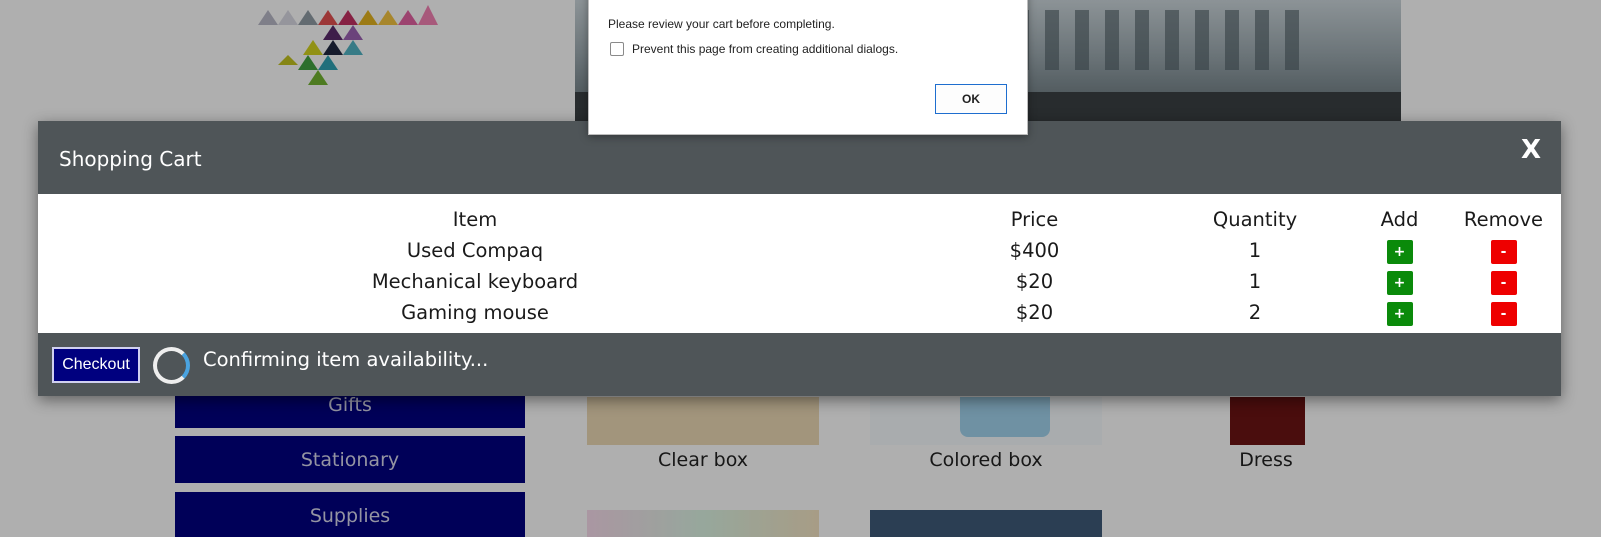 The height and width of the screenshot is (537, 1601). I want to click on item-quantity: 2, so click(1255, 312).